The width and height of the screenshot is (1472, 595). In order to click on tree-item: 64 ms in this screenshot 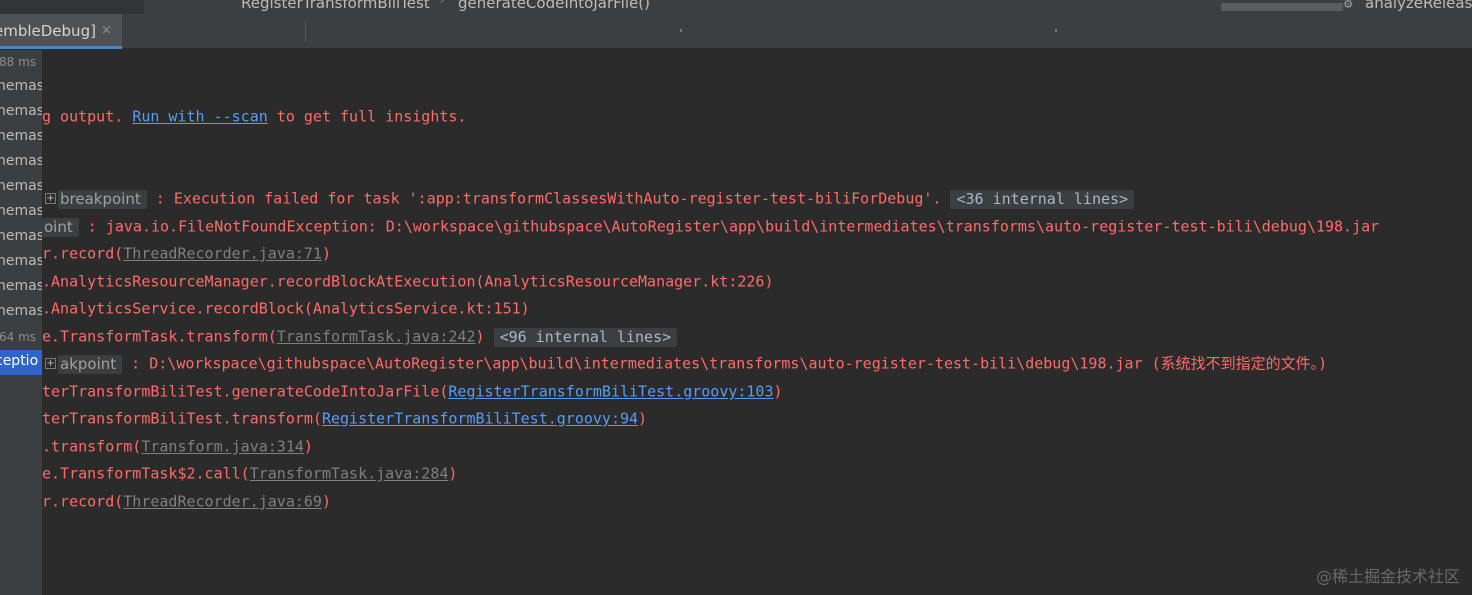, I will do `click(21, 337)`.